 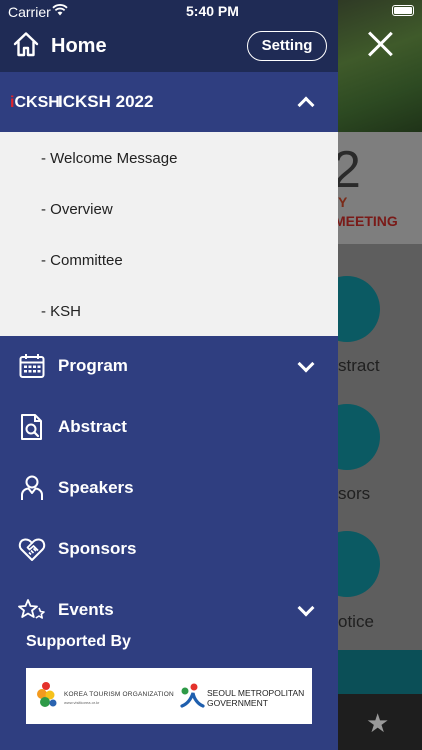 I want to click on clock: 5:40 PM, so click(x=212, y=11).